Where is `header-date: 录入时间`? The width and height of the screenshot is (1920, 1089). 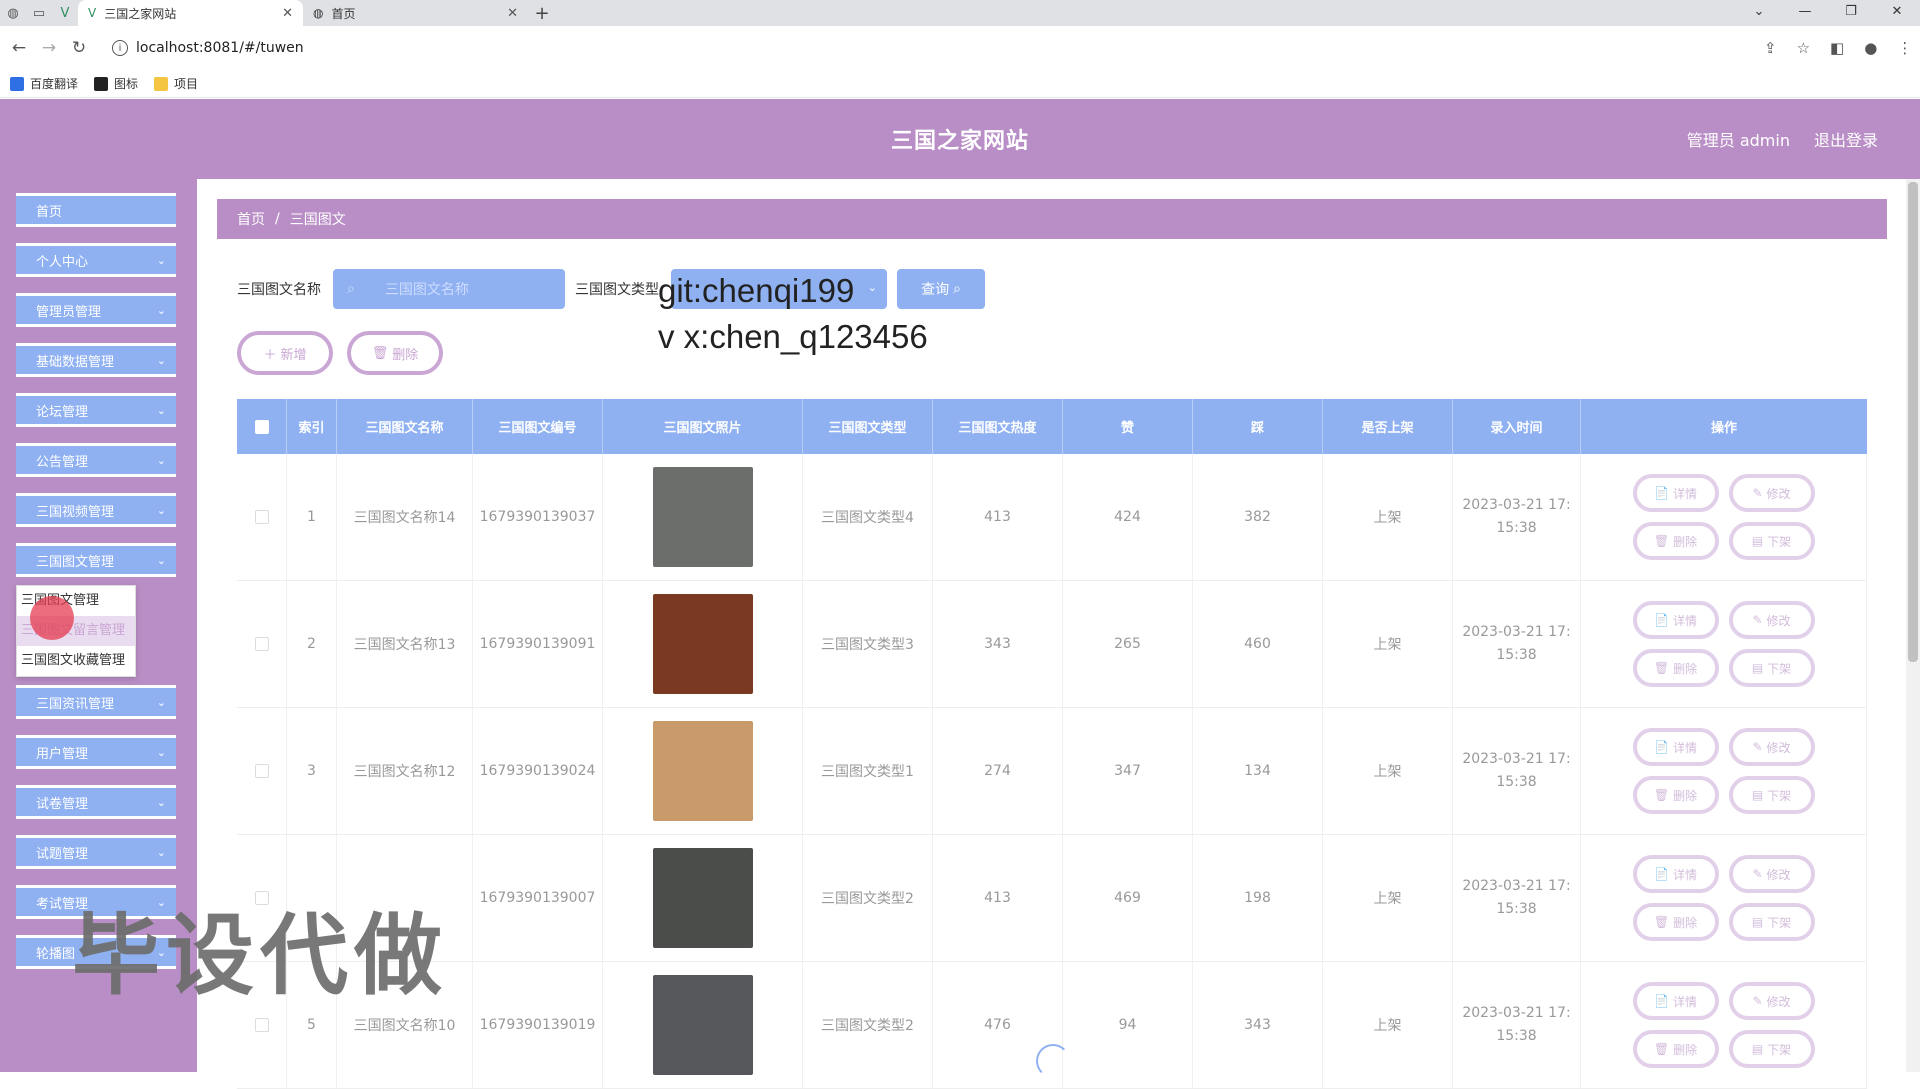
header-date: 录入时间 is located at coordinates (1517, 426).